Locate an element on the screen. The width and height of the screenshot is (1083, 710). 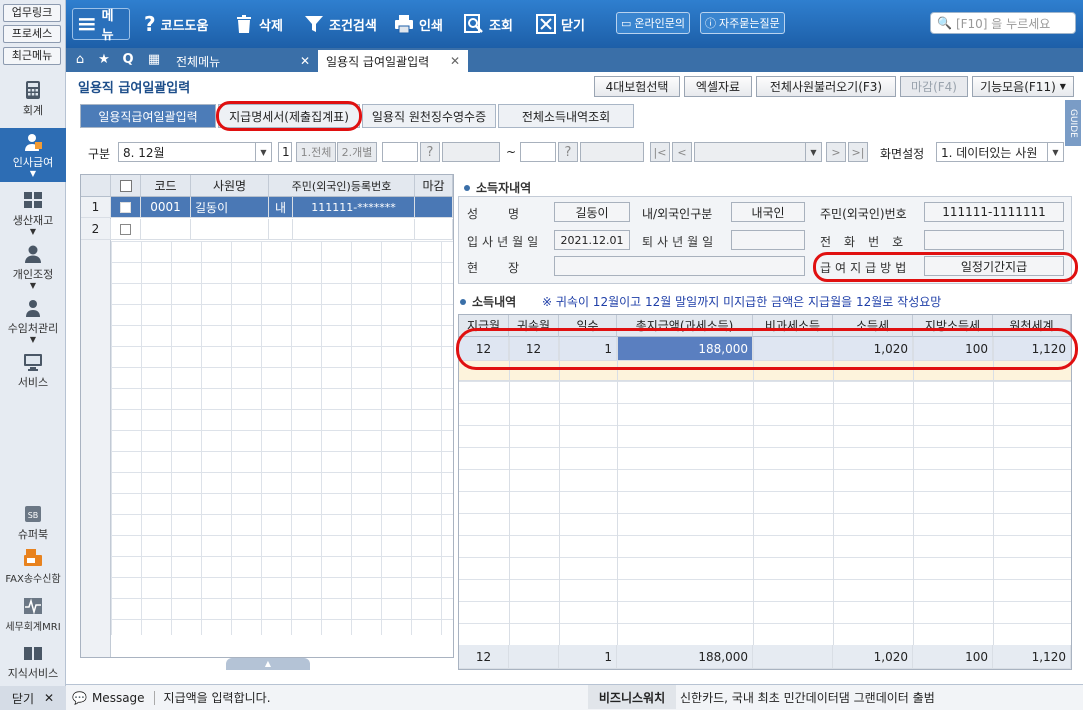
last-record-button: >| is located at coordinates (858, 152).